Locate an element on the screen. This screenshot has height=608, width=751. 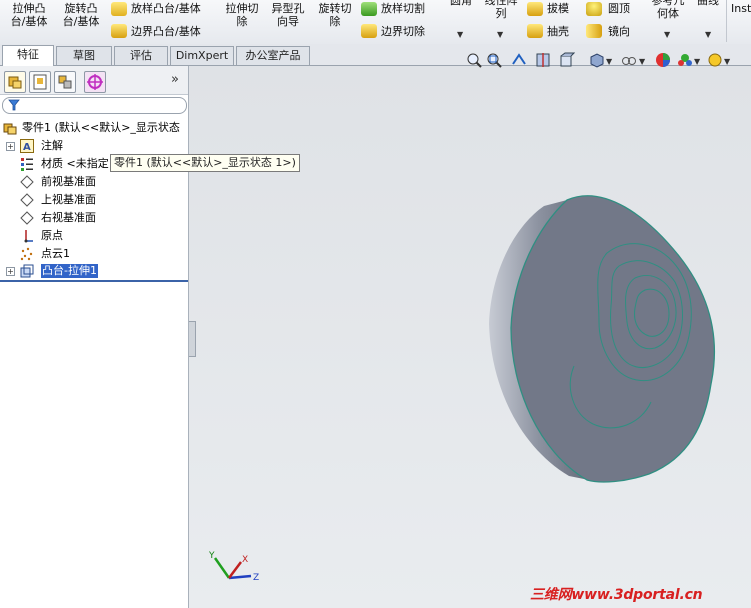
shell-label: 抽壳 is located at coordinates (558, 31).